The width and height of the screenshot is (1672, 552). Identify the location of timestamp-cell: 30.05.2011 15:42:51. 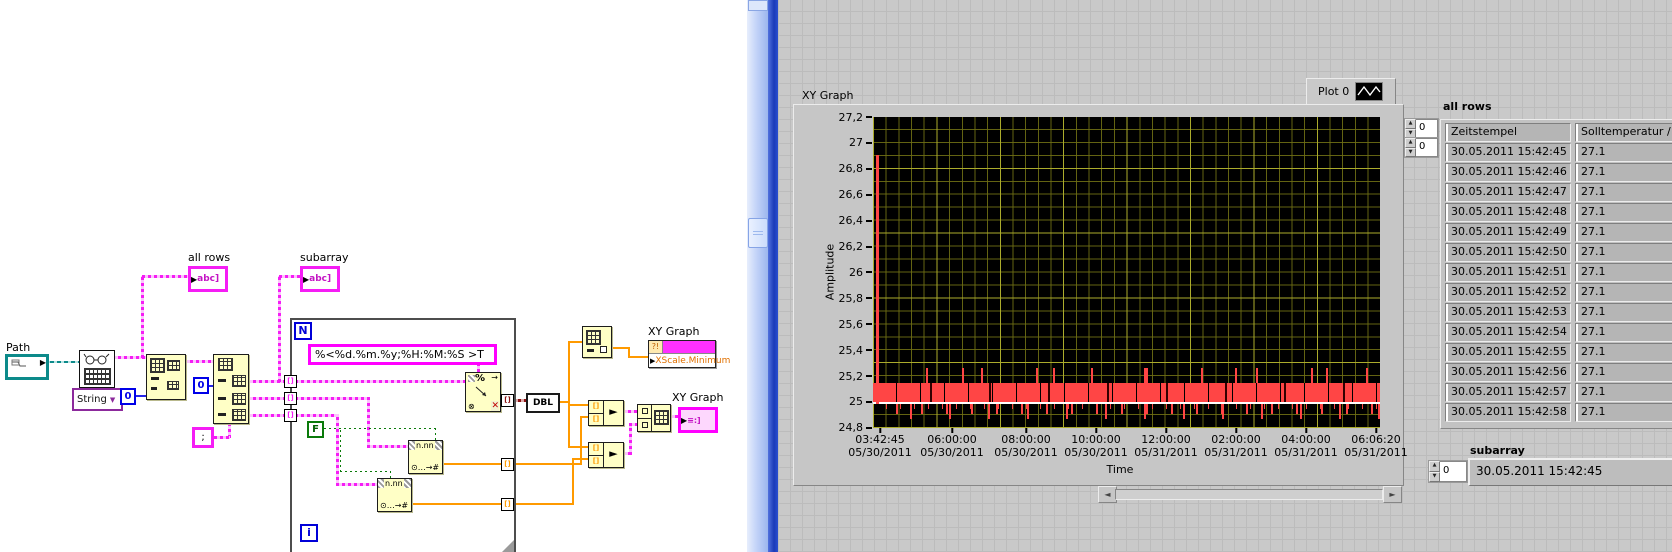
(1508, 272).